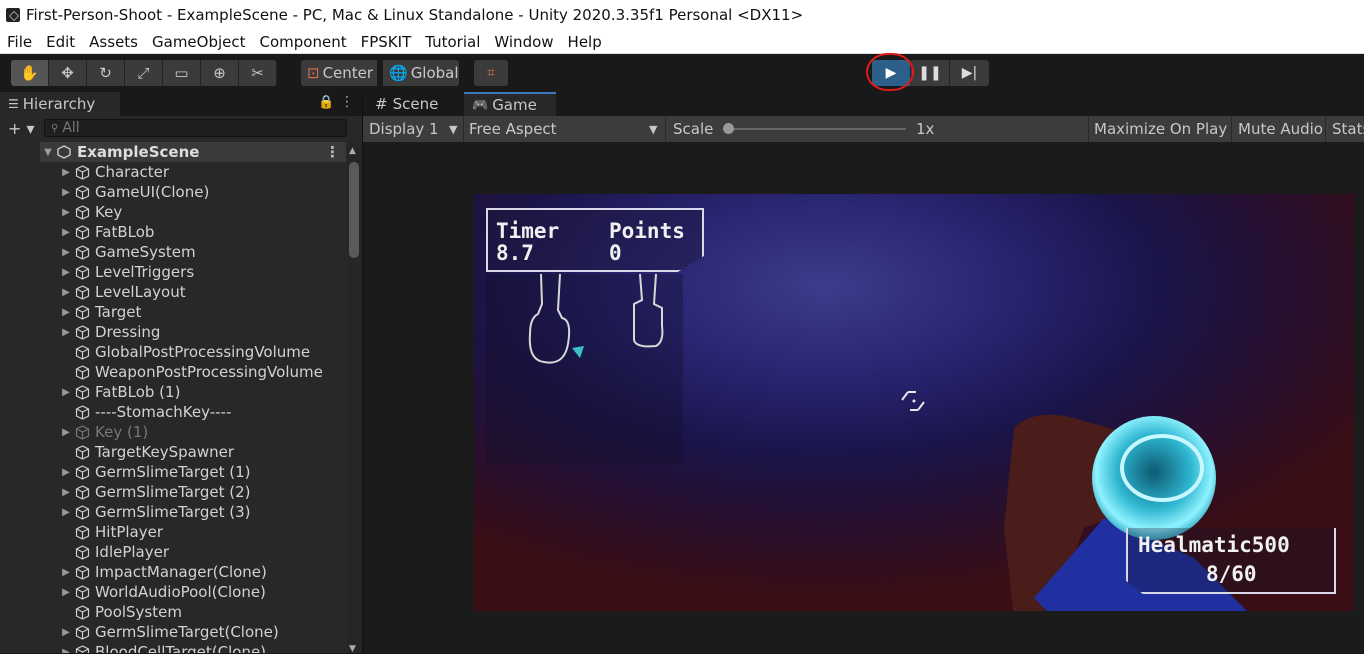  I want to click on hierarchy-item-label: TargetKeySpawner, so click(165, 452).